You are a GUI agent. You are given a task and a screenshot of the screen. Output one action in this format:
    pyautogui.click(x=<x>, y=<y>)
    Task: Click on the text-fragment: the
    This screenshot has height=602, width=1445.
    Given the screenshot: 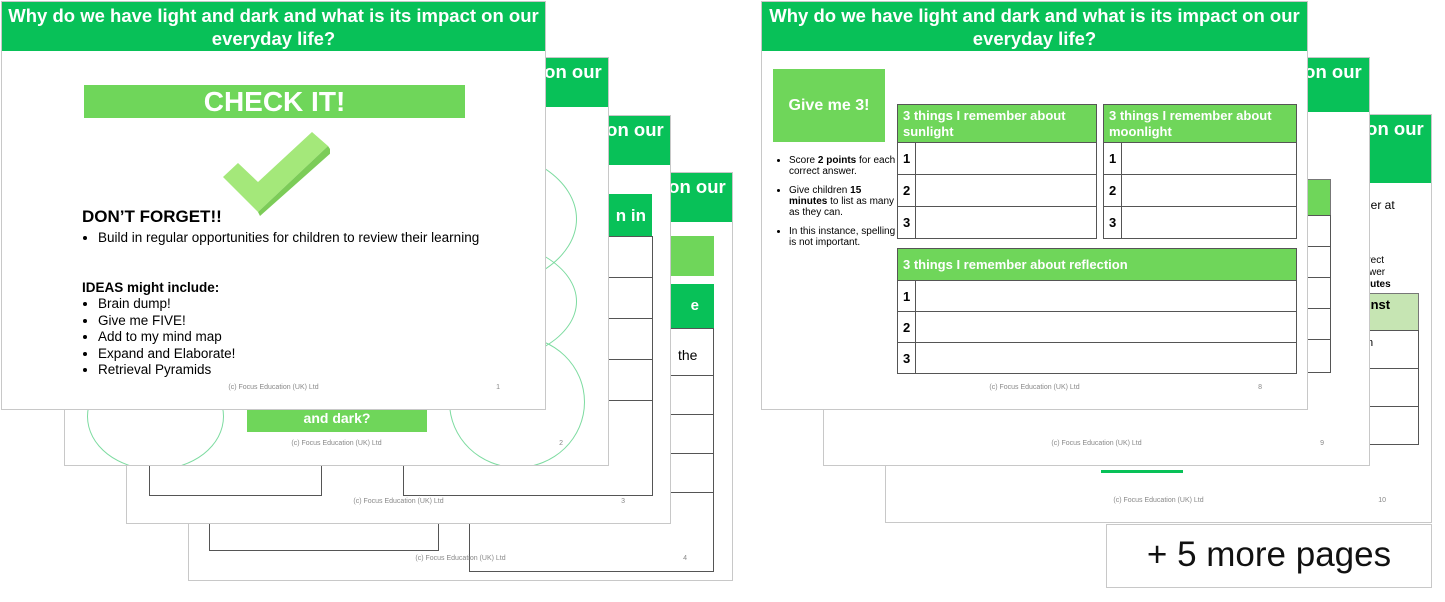 What is the action you would take?
    pyautogui.click(x=688, y=355)
    